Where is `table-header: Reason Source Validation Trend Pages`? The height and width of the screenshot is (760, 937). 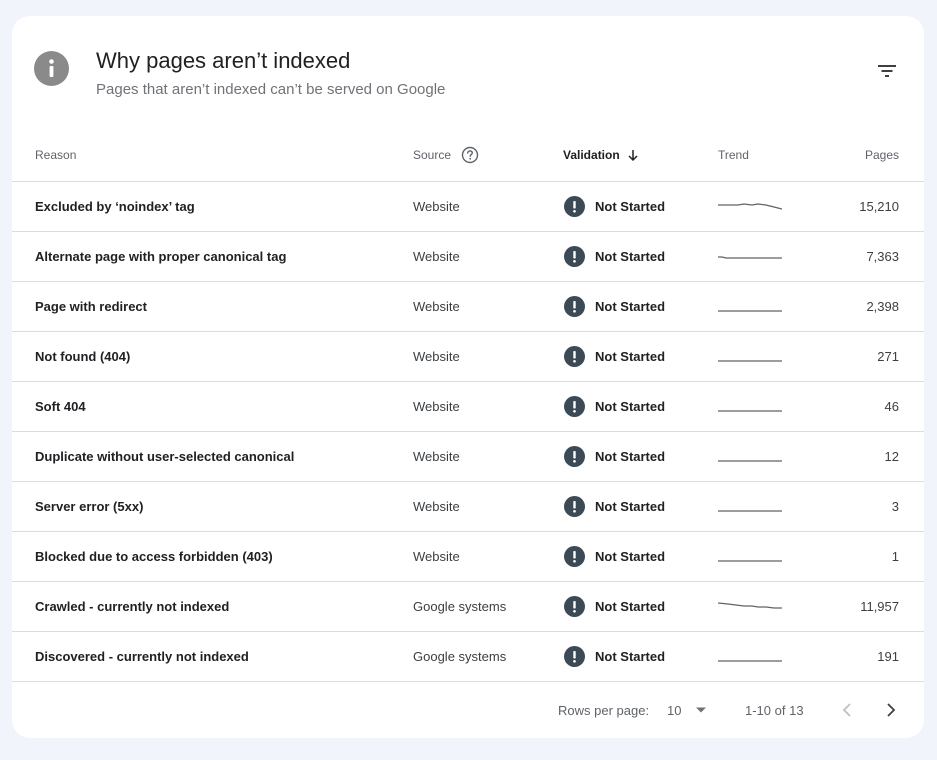 table-header: Reason Source Validation Trend Pages is located at coordinates (468, 155).